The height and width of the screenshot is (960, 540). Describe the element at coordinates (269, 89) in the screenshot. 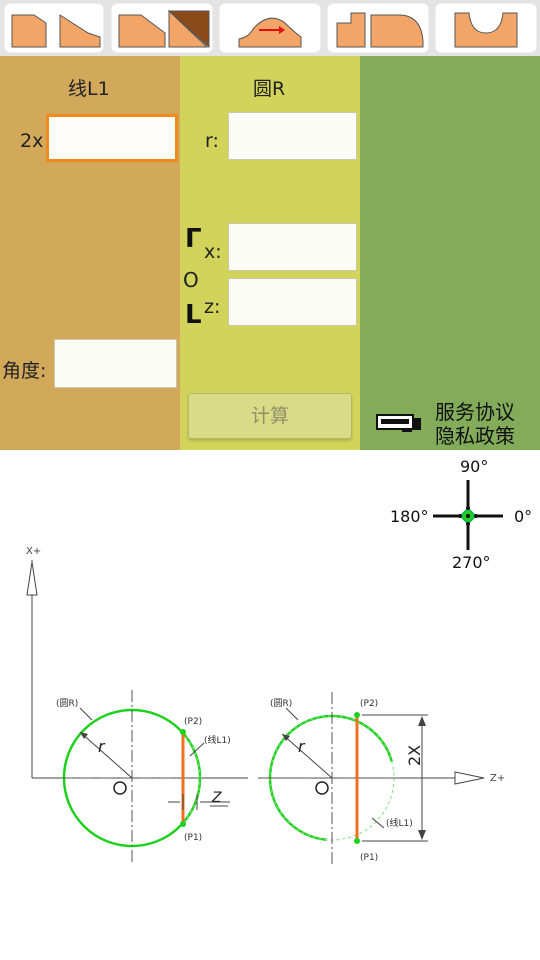

I see `circle-r-title: 圆R` at that location.